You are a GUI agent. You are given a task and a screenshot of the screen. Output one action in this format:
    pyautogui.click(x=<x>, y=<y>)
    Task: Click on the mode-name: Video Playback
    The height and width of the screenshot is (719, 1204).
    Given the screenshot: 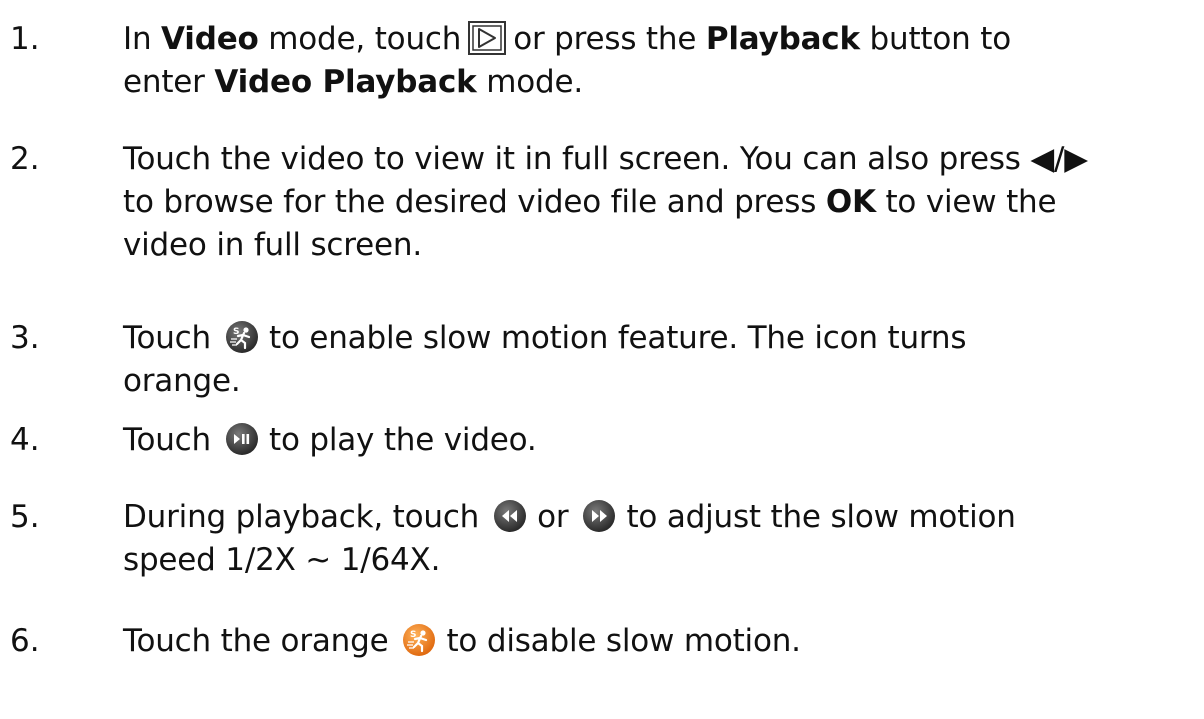 What is the action you would take?
    pyautogui.click(x=345, y=82)
    